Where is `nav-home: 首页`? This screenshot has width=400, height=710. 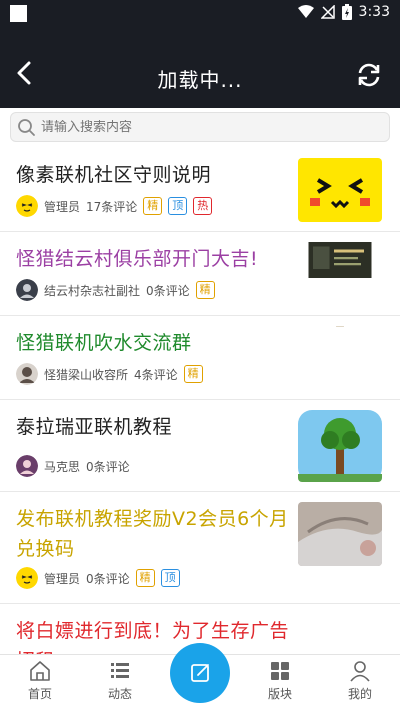
nav-home: 首页 is located at coordinates (40, 680).